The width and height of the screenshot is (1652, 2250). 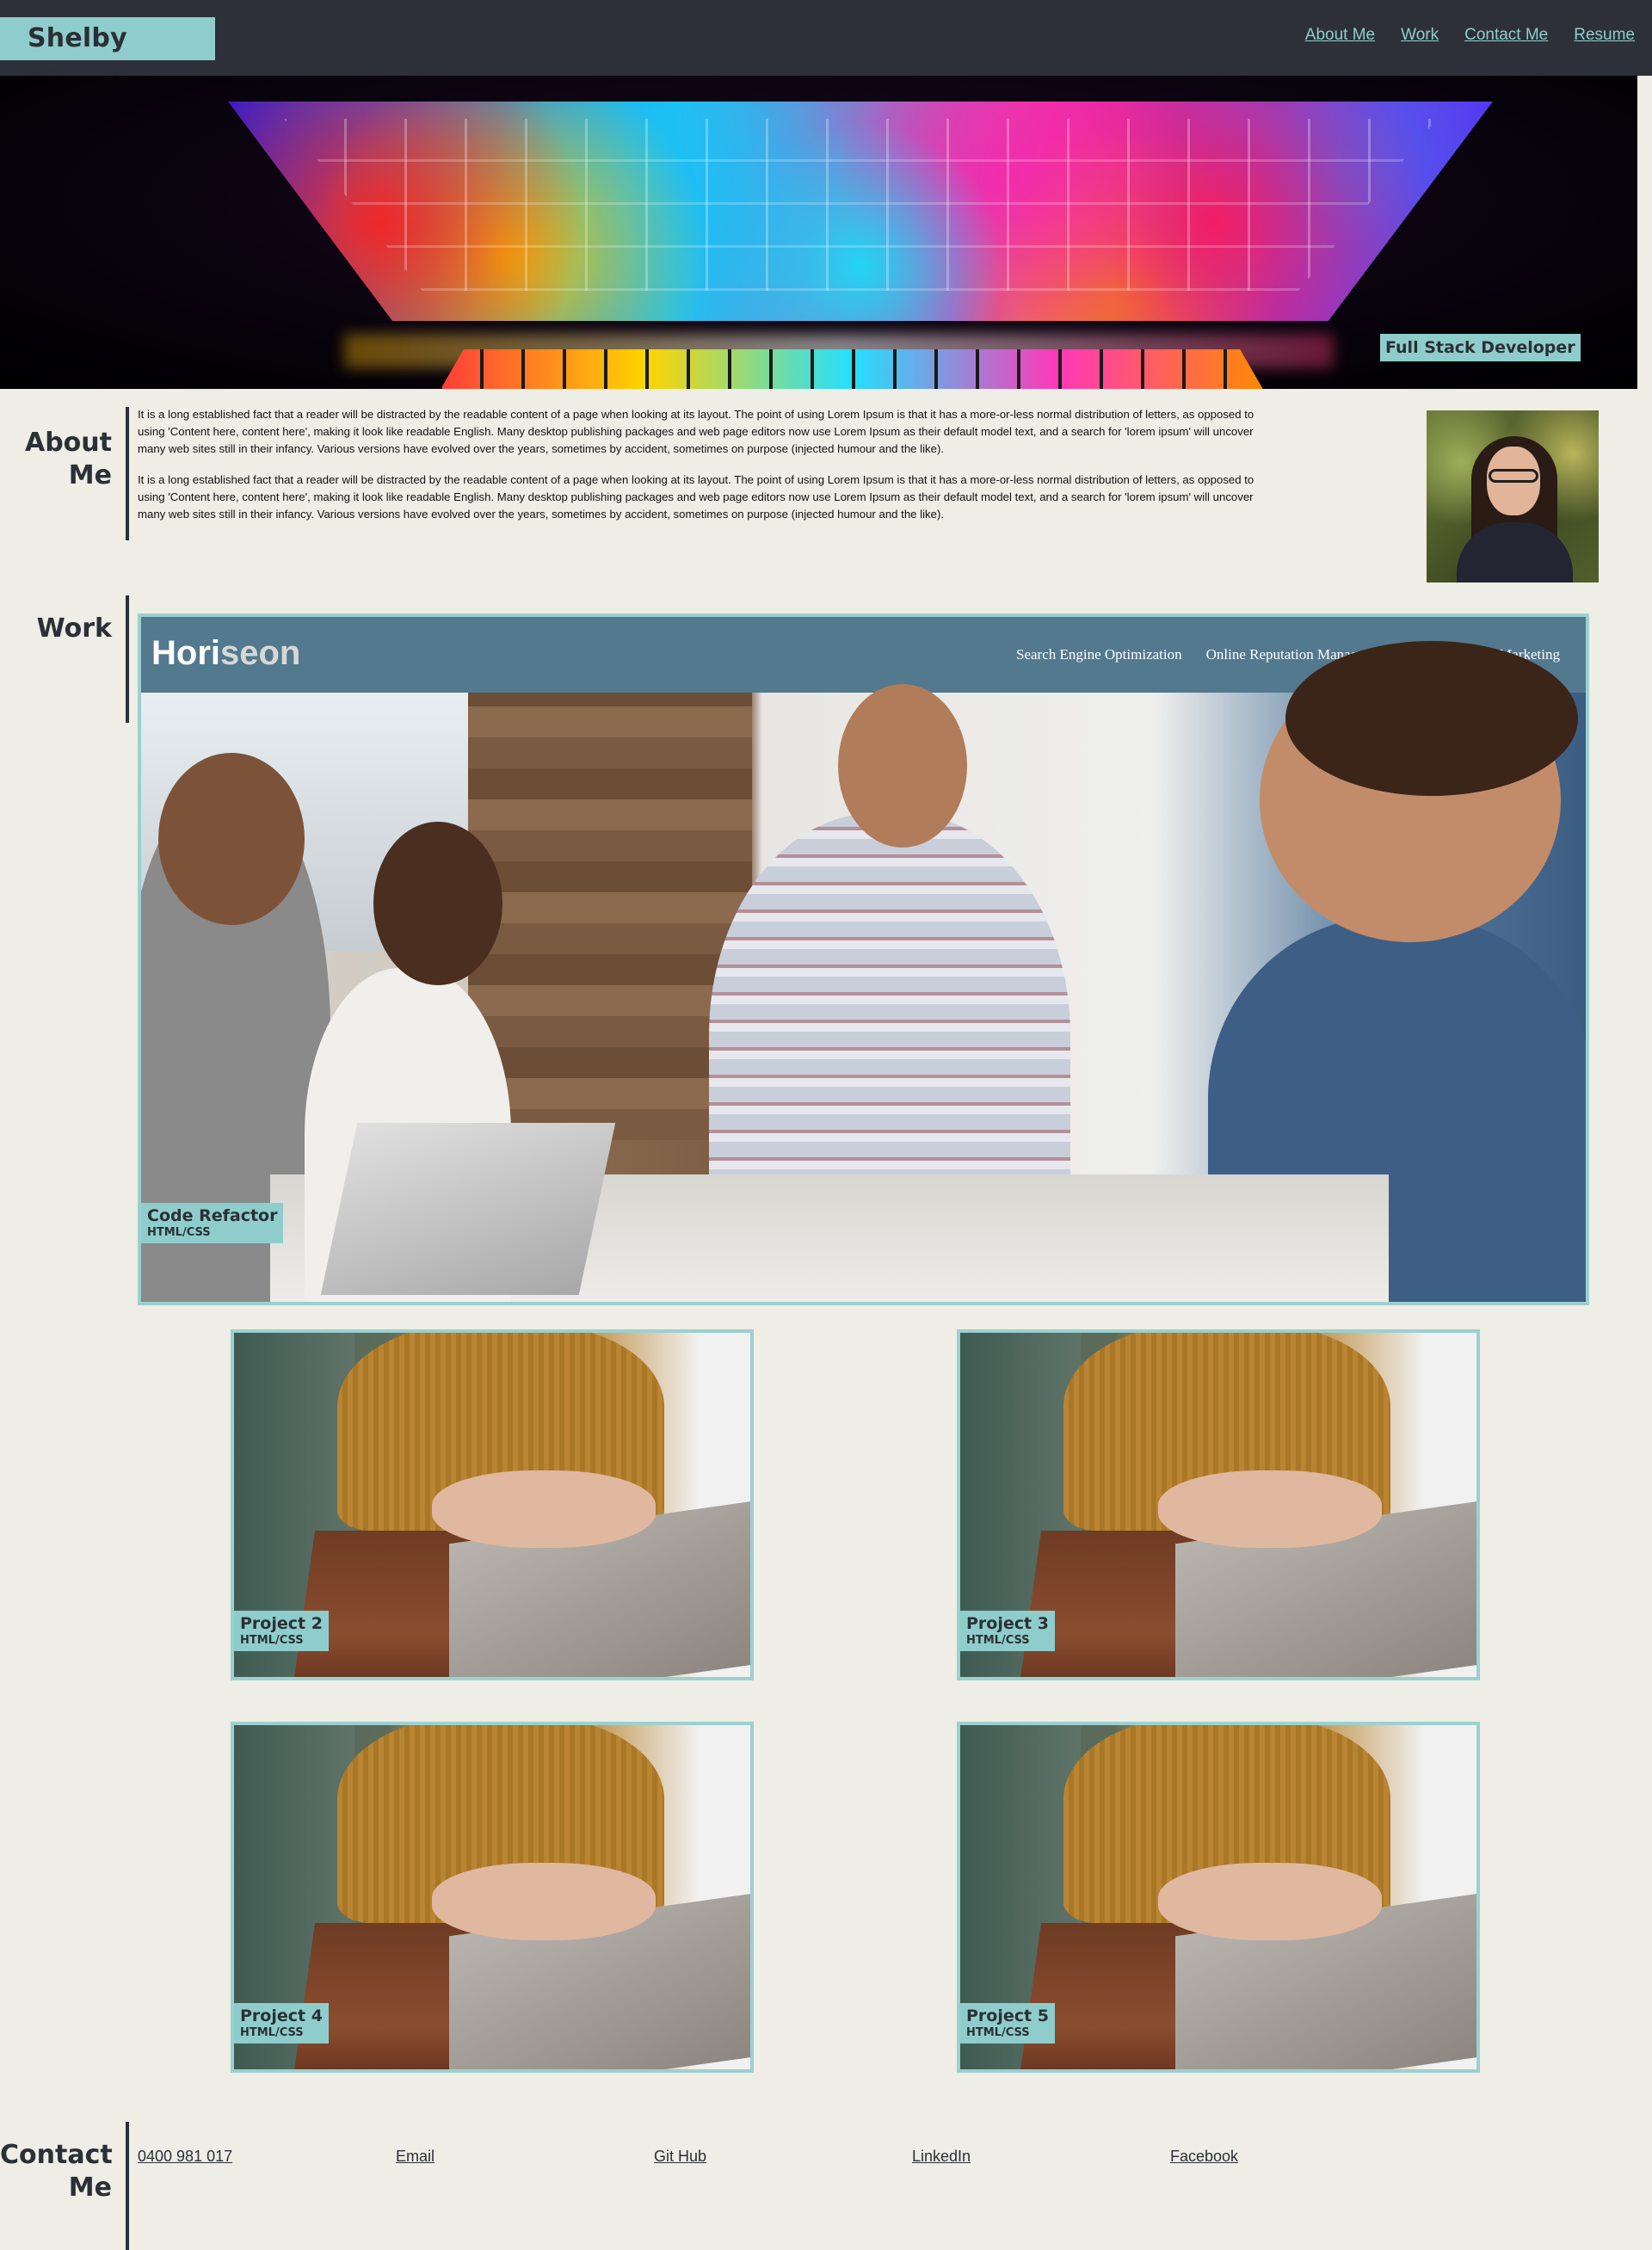 I want to click on featured-screenshot-nav-item: Search Engine Optimization, so click(x=1099, y=654).